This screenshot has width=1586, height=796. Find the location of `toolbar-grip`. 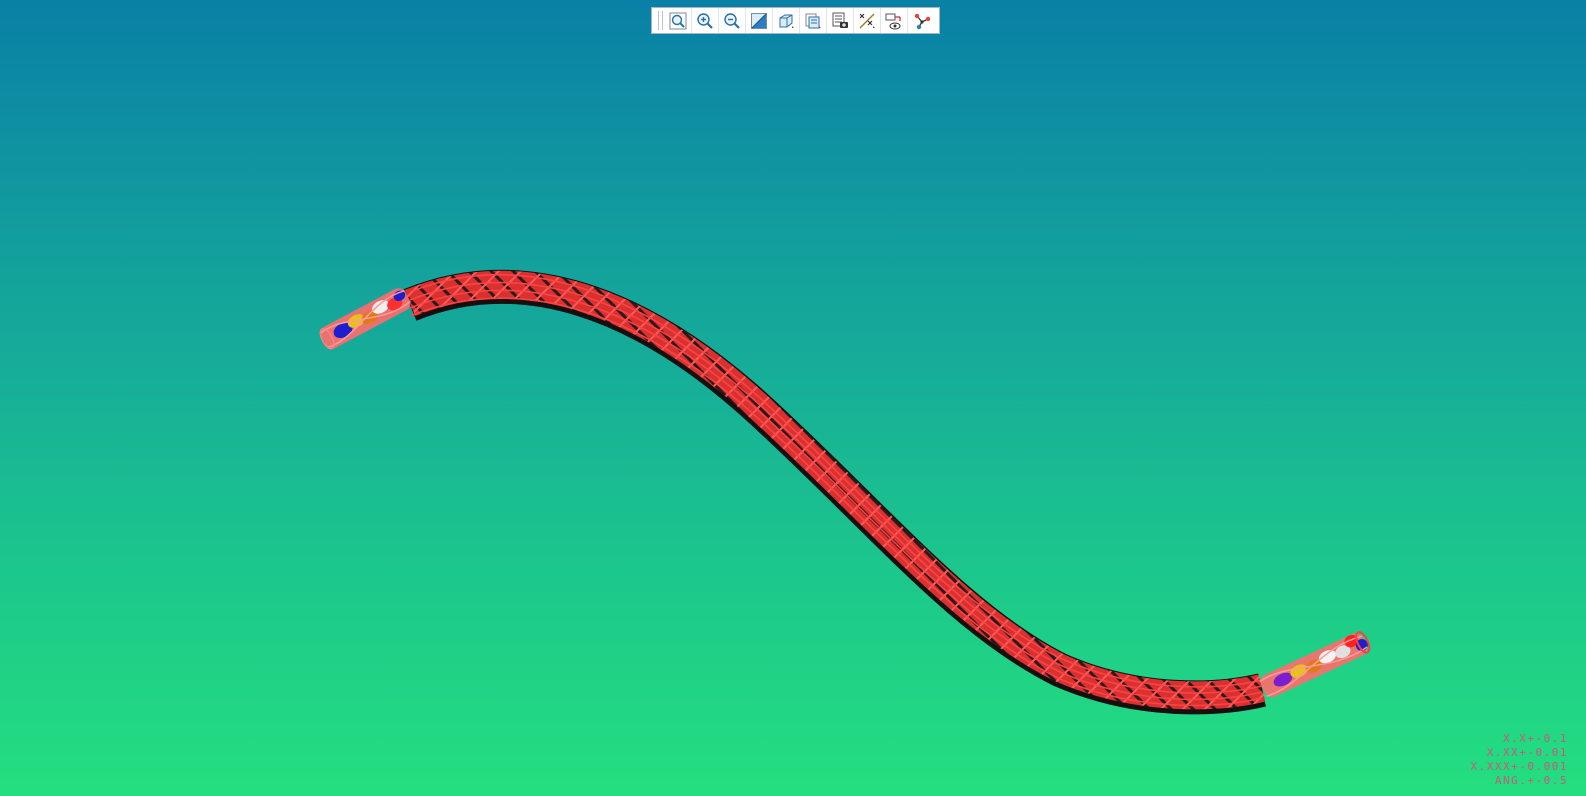

toolbar-grip is located at coordinates (660, 20).